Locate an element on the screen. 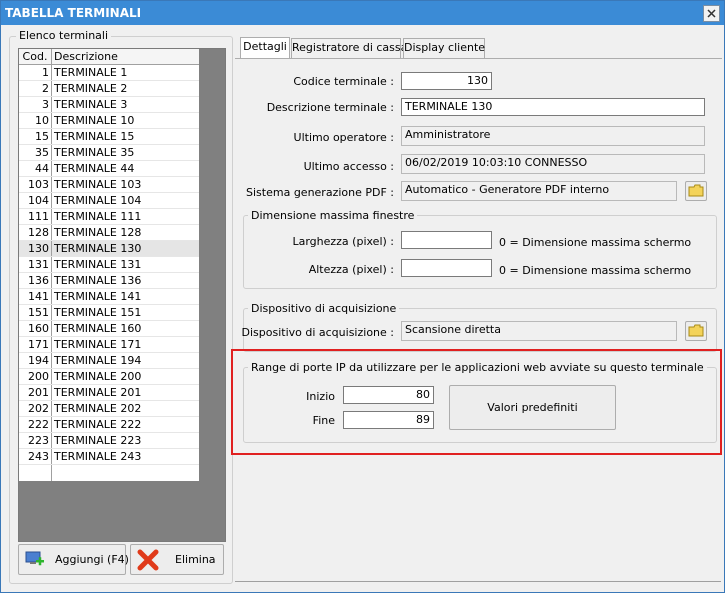  pdf-browse-button is located at coordinates (696, 191).